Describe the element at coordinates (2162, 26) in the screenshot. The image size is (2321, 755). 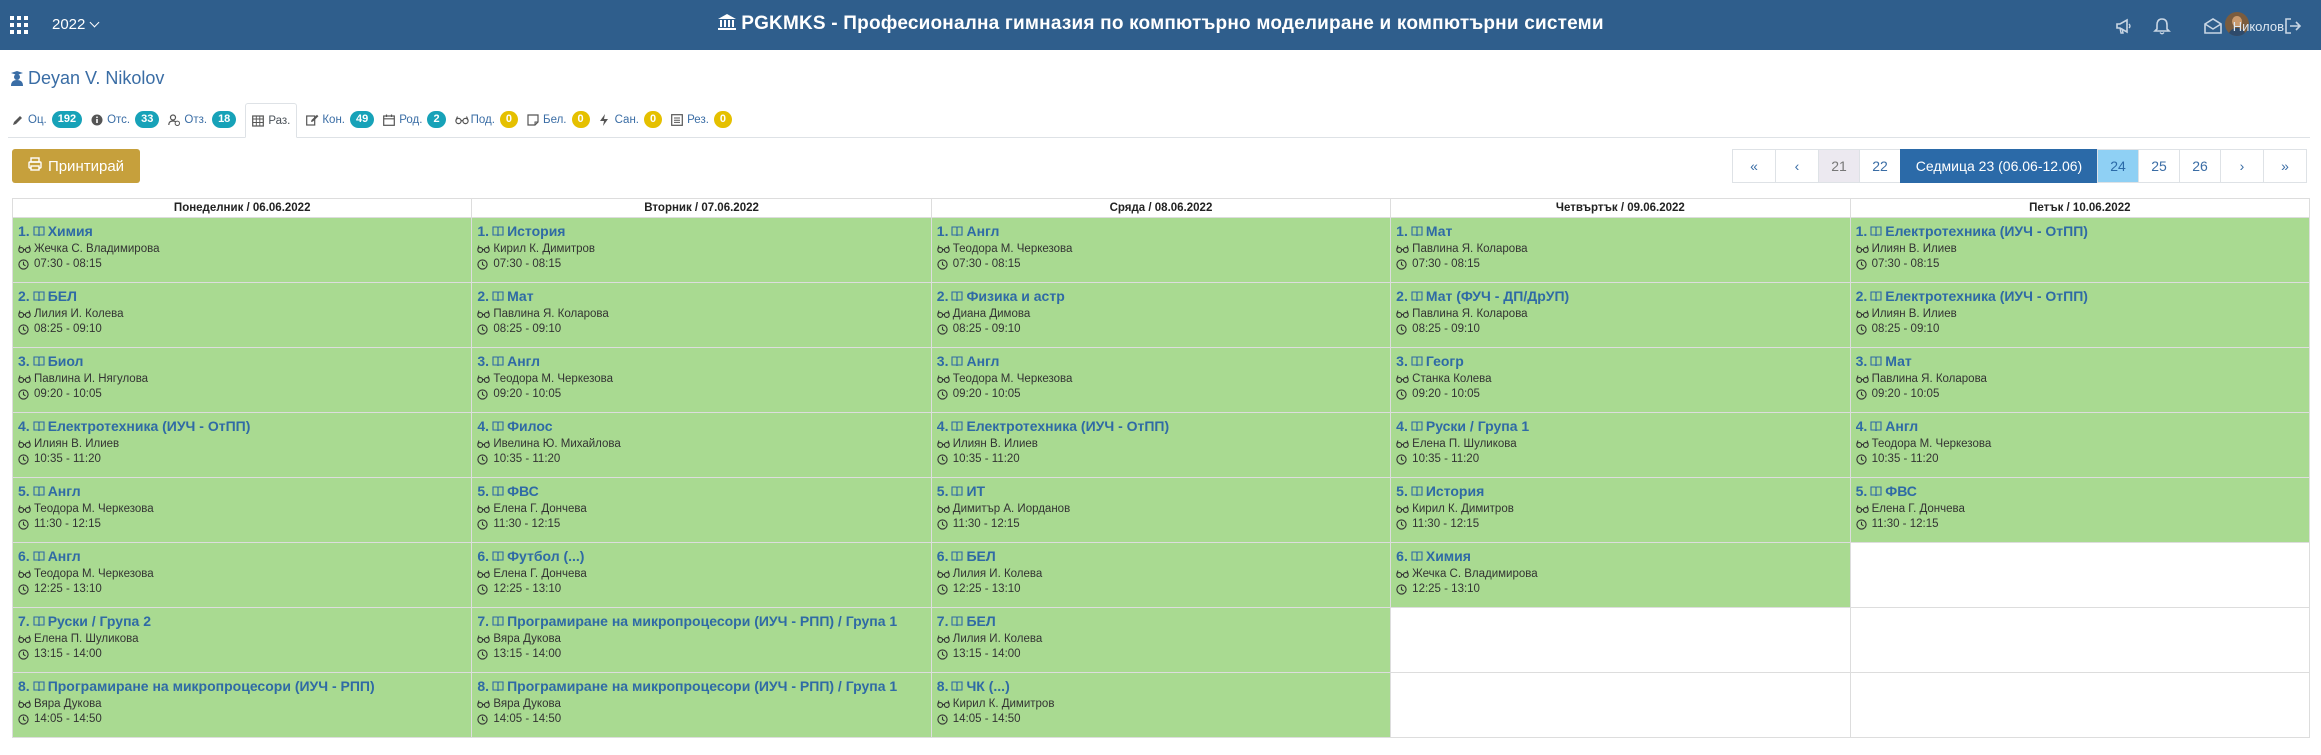
I see `bell-icon` at that location.